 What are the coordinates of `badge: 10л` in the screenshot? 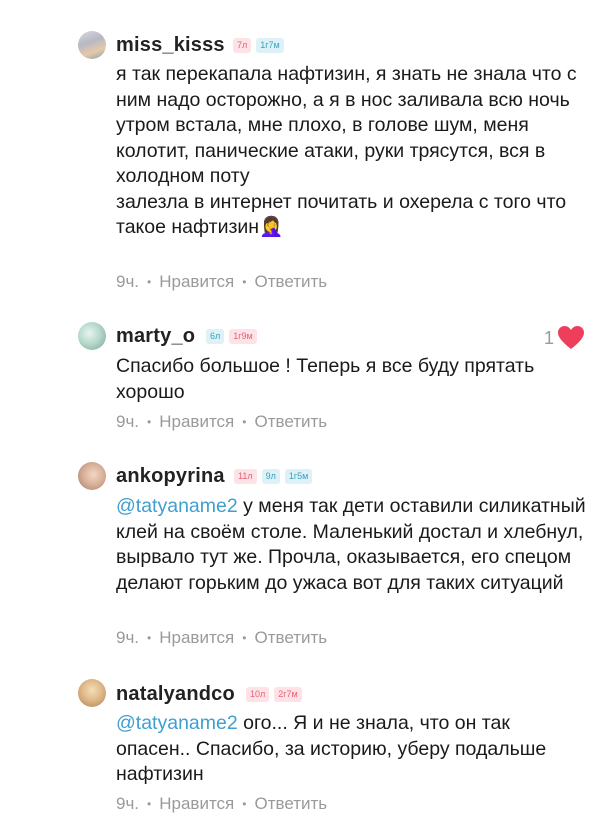 It's located at (258, 694).